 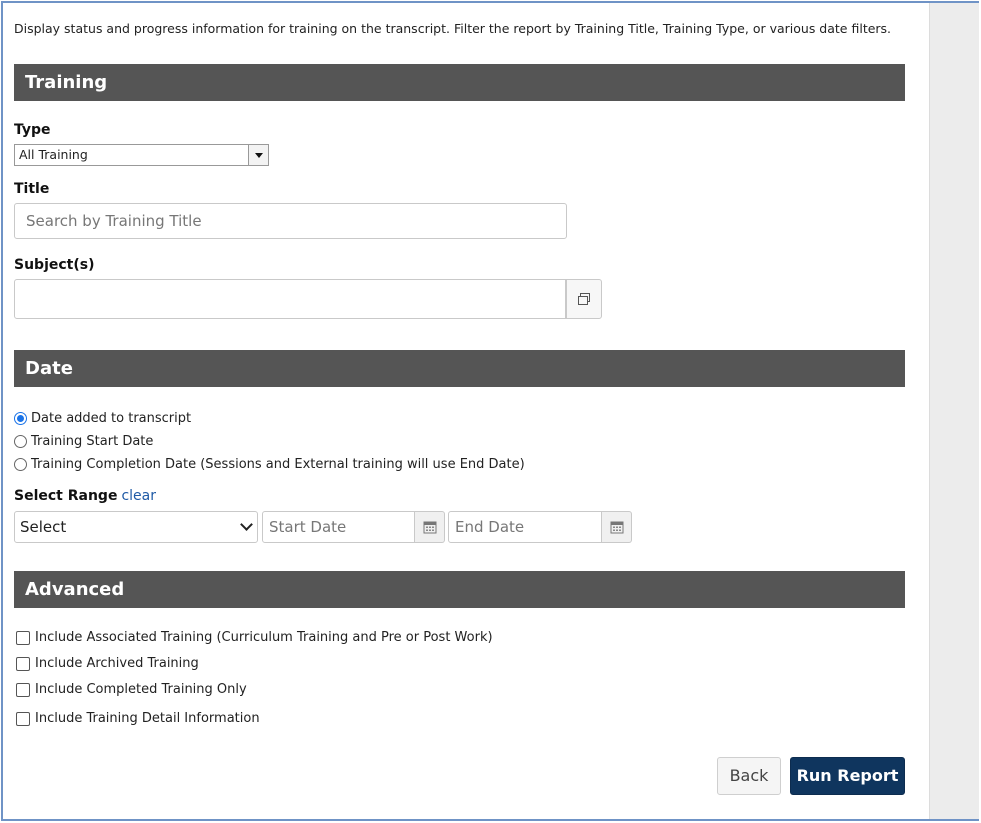 I want to click on type-select-value: All Training, so click(x=53, y=154).